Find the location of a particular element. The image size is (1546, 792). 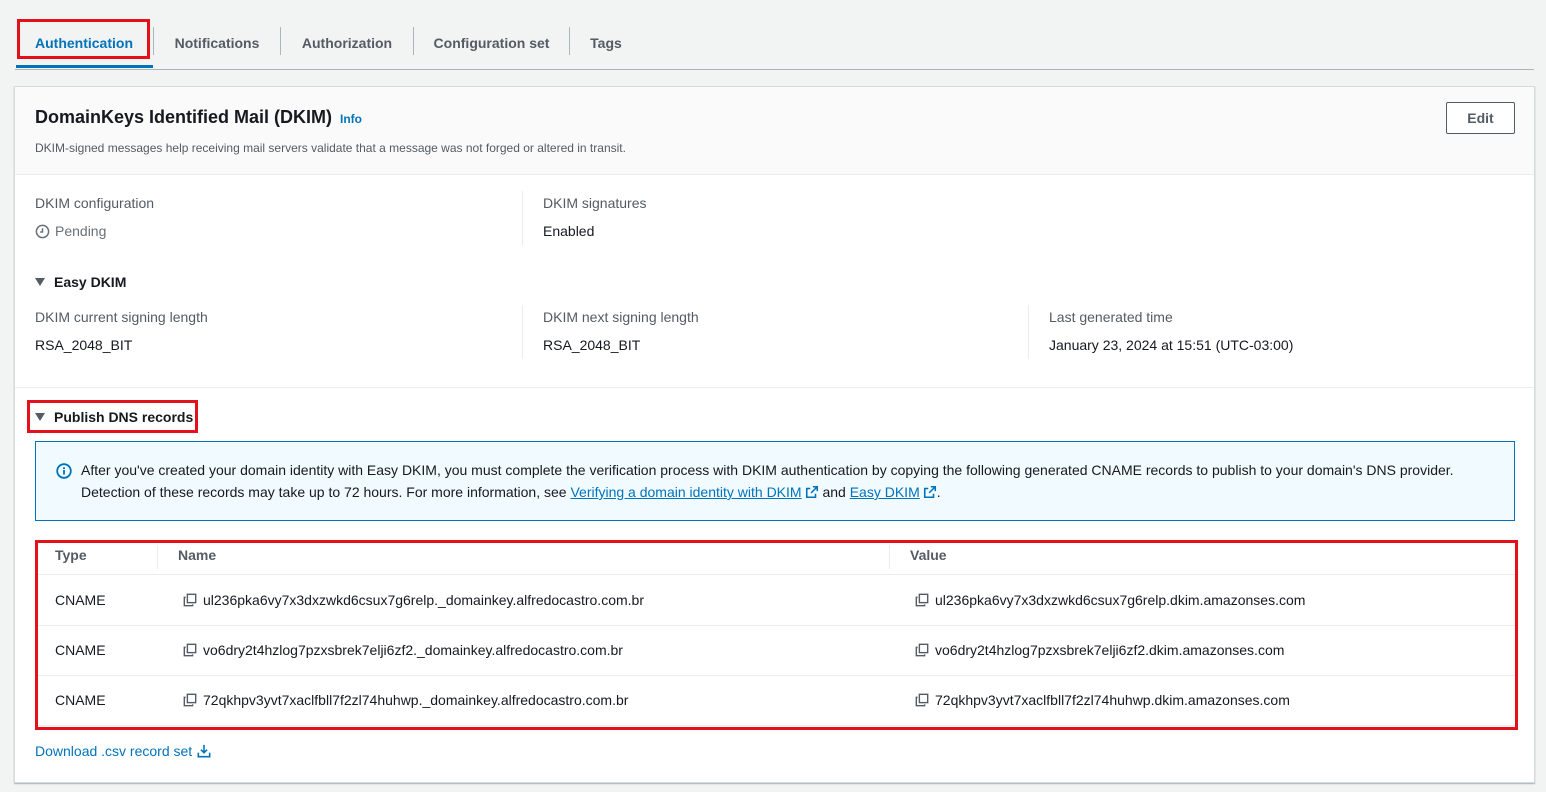

last-generated-time-value: January 23, 2024 at 15:51 (UTC-03:00) is located at coordinates (1171, 345).